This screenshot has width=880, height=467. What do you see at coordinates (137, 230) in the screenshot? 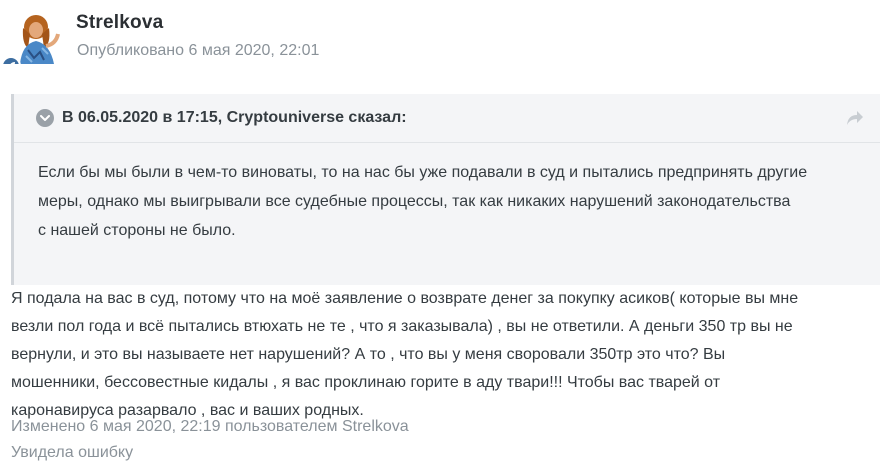
I see `quote-line: с нашей стороны не было.` at bounding box center [137, 230].